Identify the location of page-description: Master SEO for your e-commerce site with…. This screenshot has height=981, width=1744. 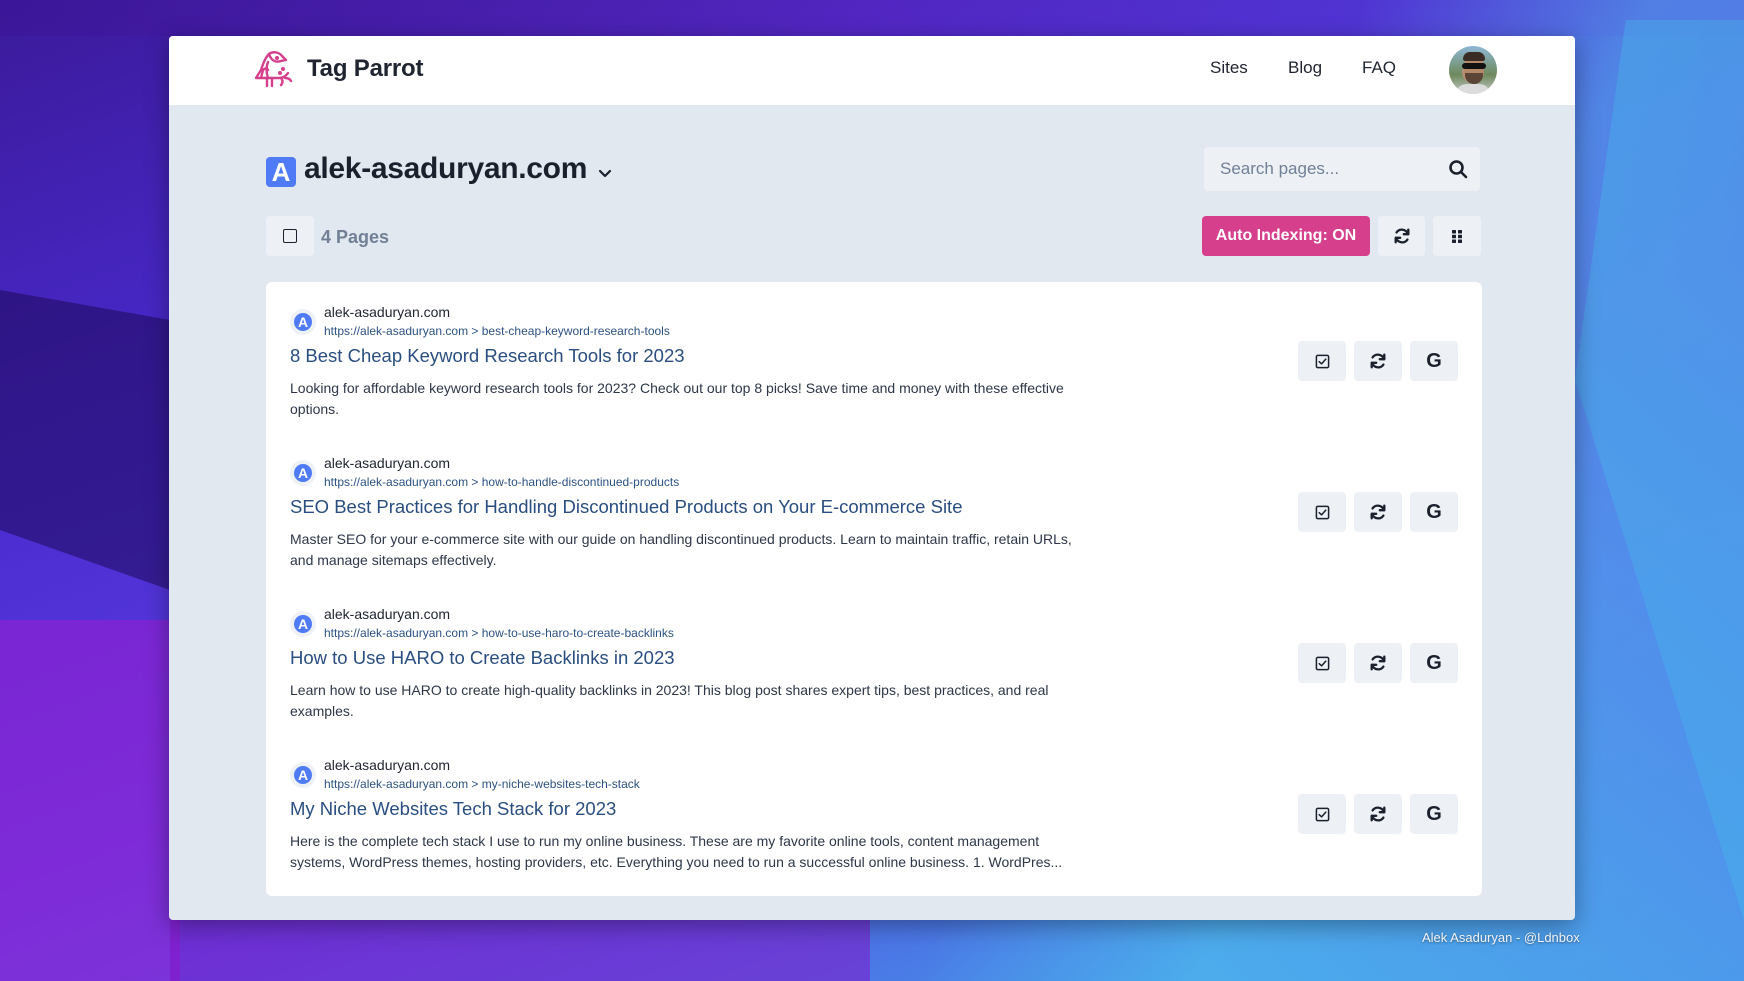
(681, 549).